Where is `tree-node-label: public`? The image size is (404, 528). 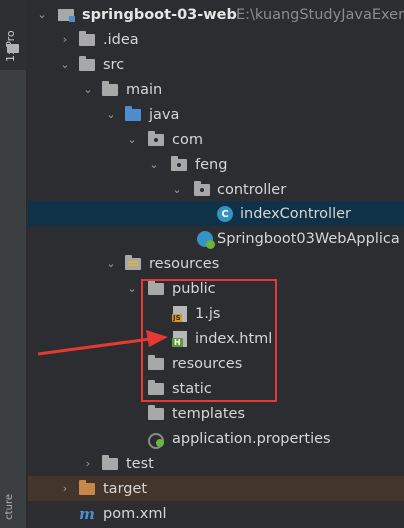
tree-node-label: public is located at coordinates (194, 288).